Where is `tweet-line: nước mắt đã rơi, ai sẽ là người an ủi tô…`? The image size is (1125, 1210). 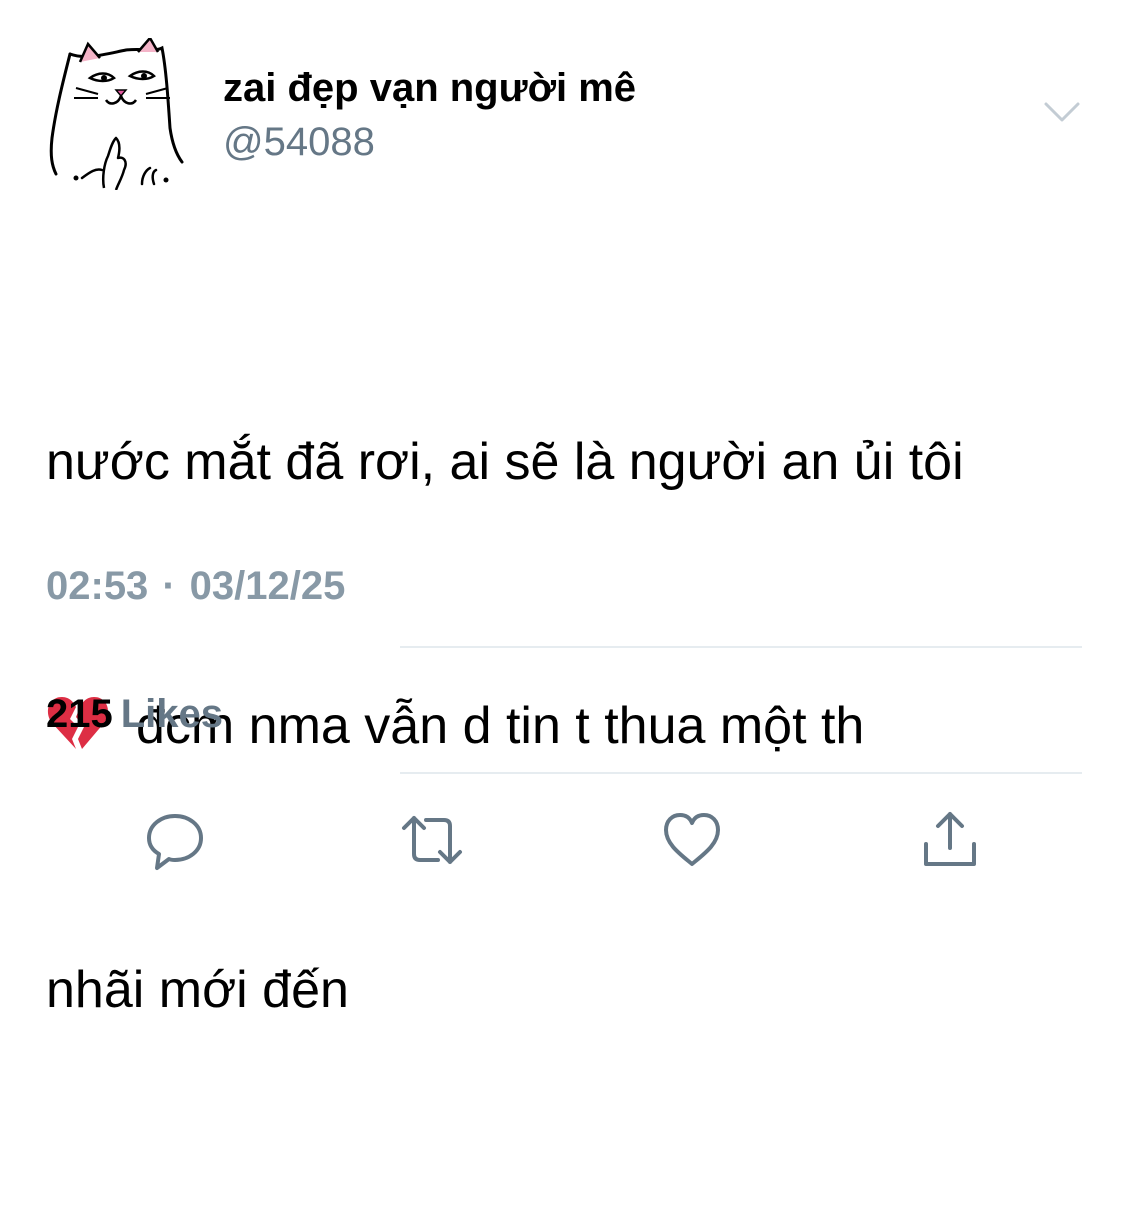
tweet-line: nước mắt đã rơi, ai sẽ là người an ủi tô… is located at coordinates (505, 462).